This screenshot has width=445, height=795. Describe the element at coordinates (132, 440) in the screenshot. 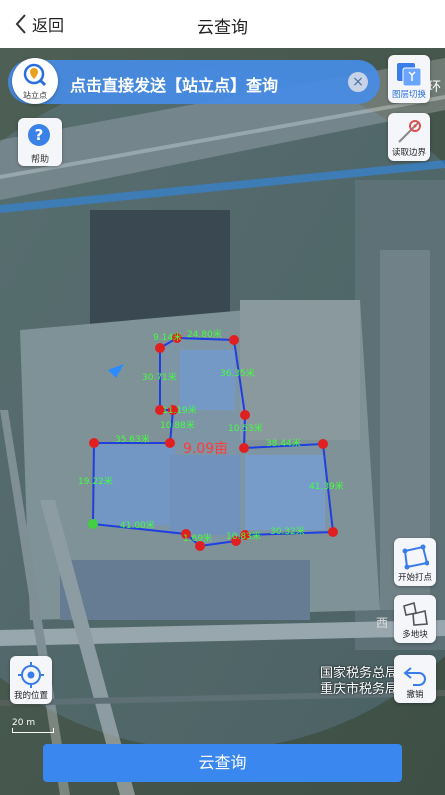

I see `edge-label: 35.63米` at that location.